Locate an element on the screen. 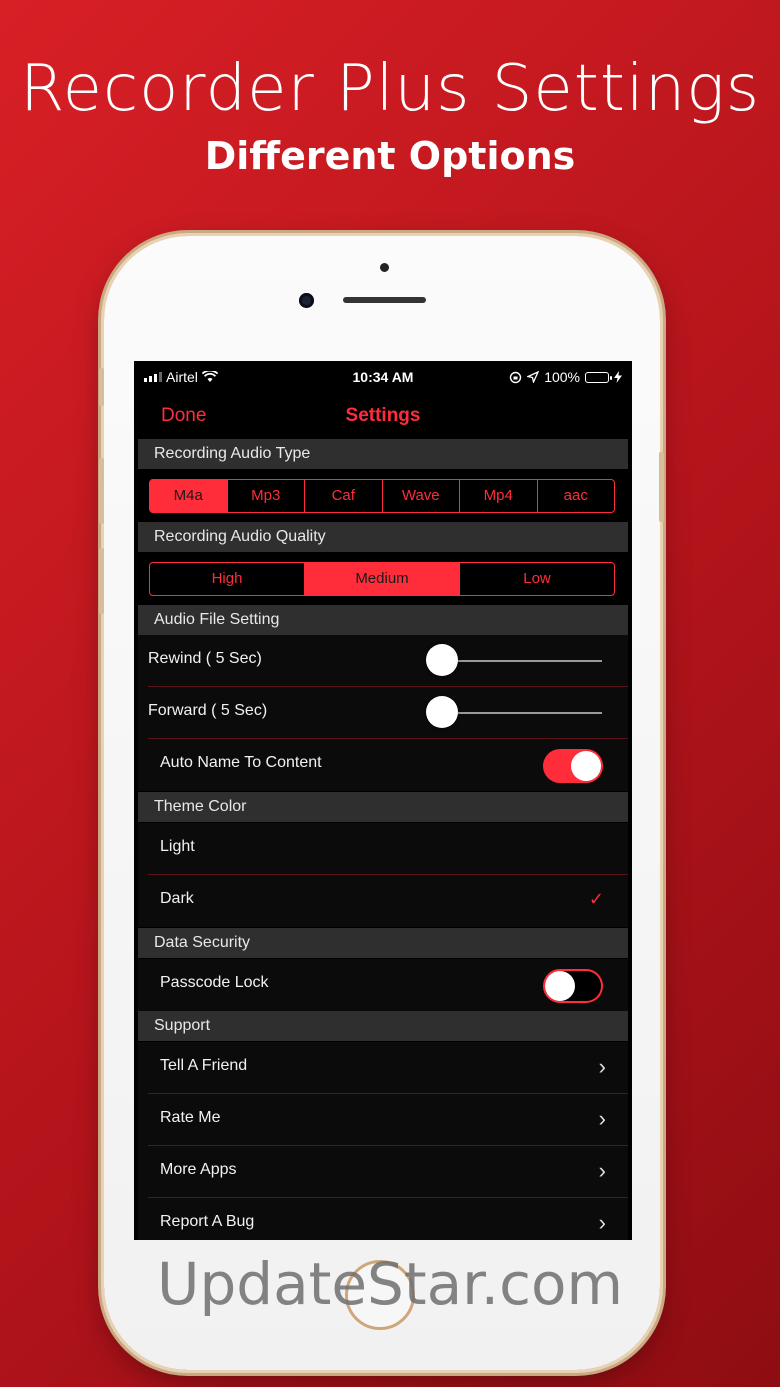  passcode-label: Passcode Lock is located at coordinates (214, 982).